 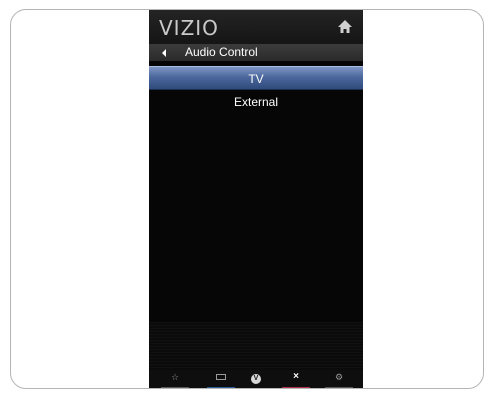 I want to click on menu-header: Audio Control, so click(x=256, y=52).